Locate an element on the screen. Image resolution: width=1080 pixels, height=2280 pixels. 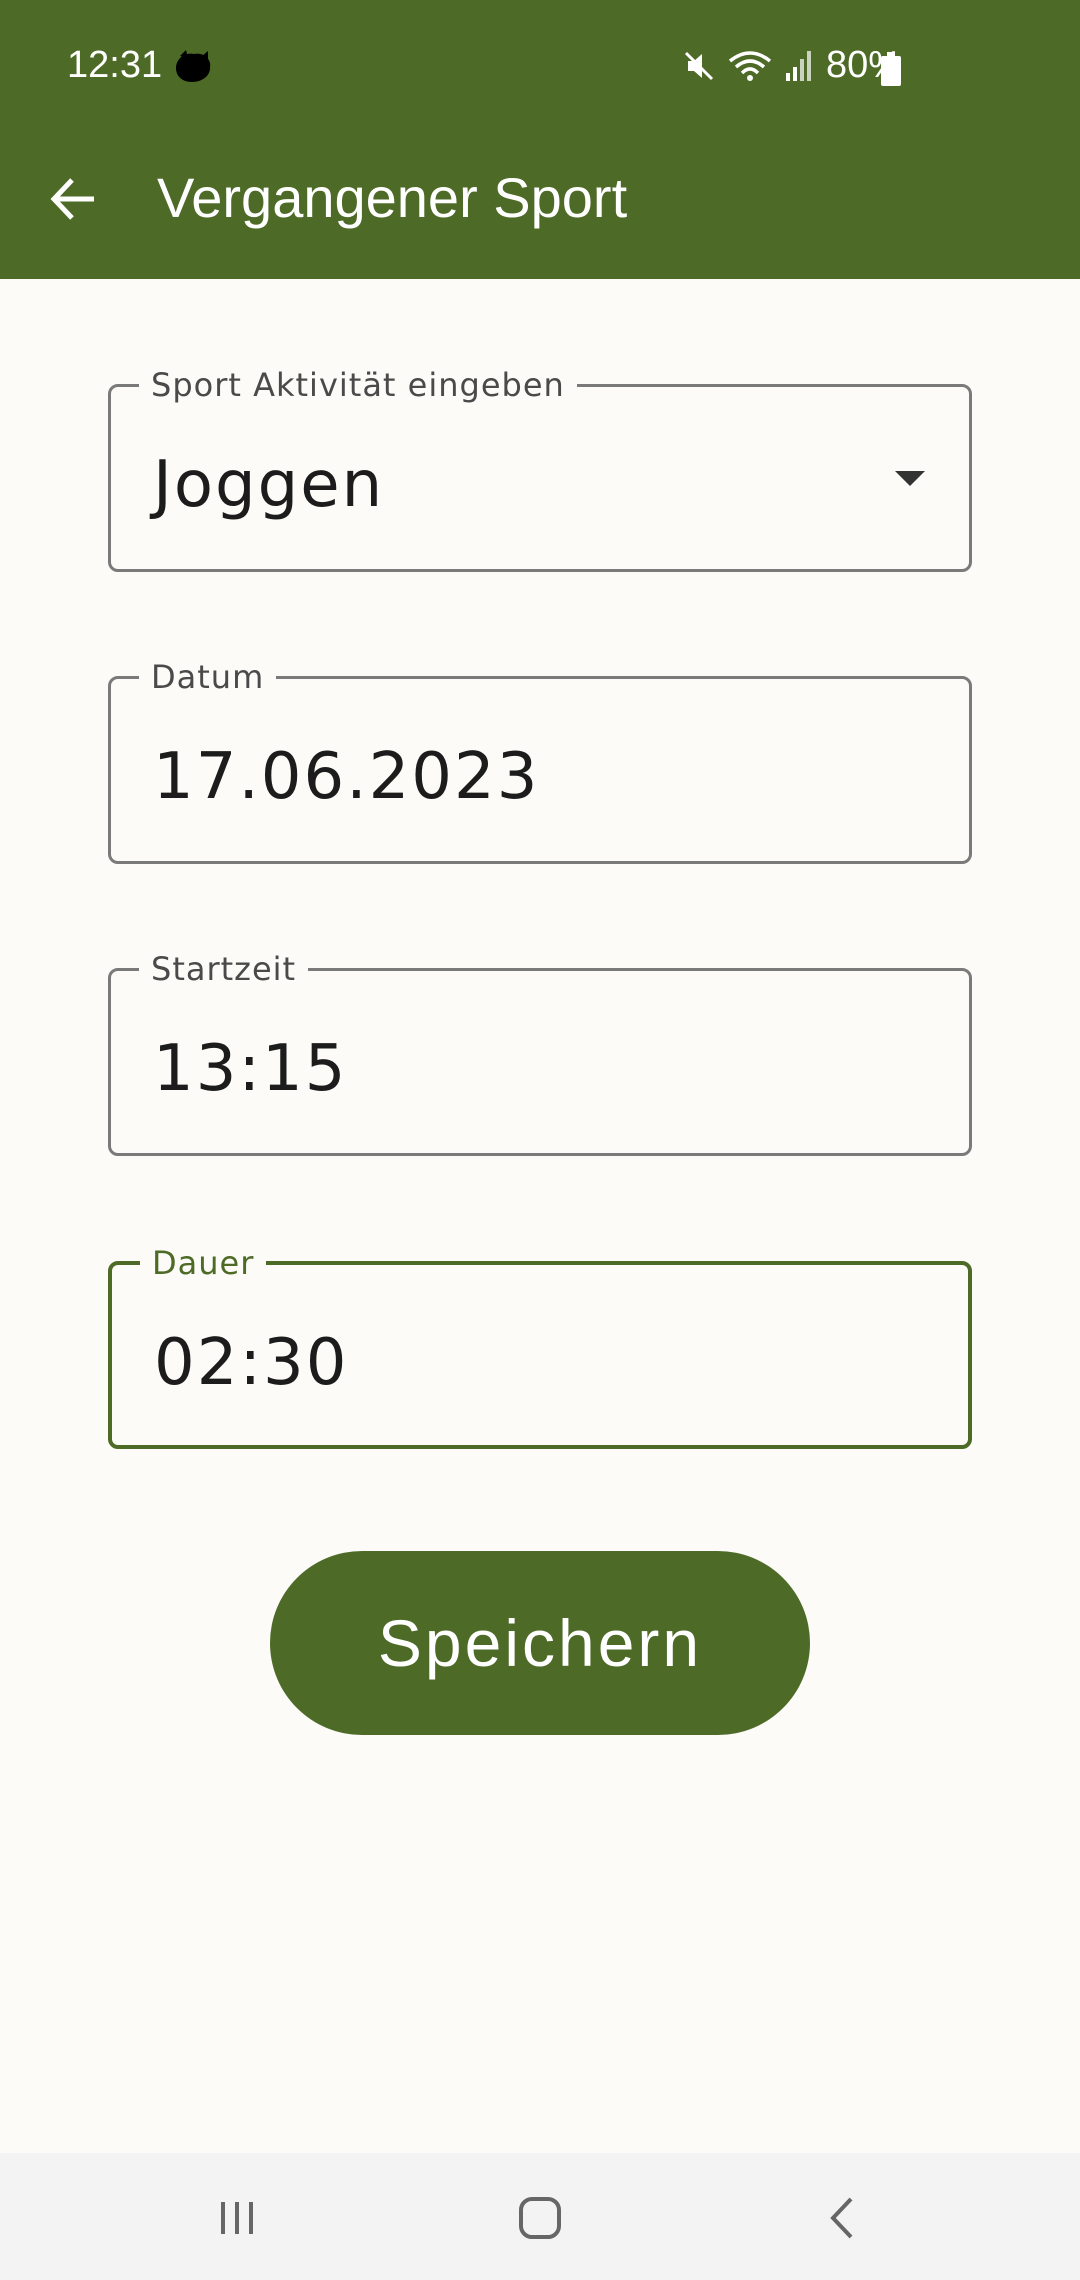
system-nav-bar is located at coordinates (540, 2216).